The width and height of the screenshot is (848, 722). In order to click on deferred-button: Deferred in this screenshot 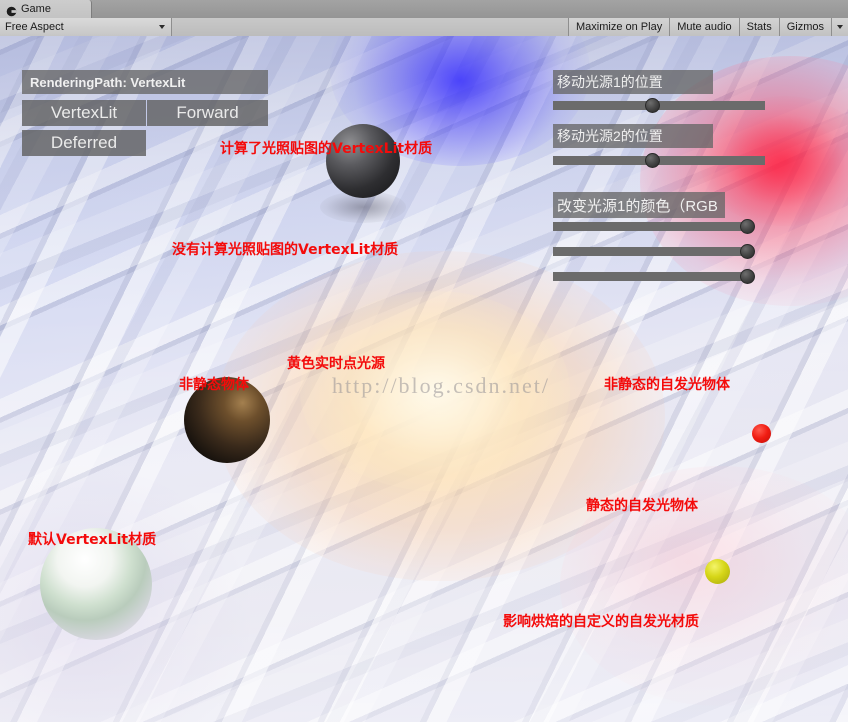, I will do `click(84, 143)`.